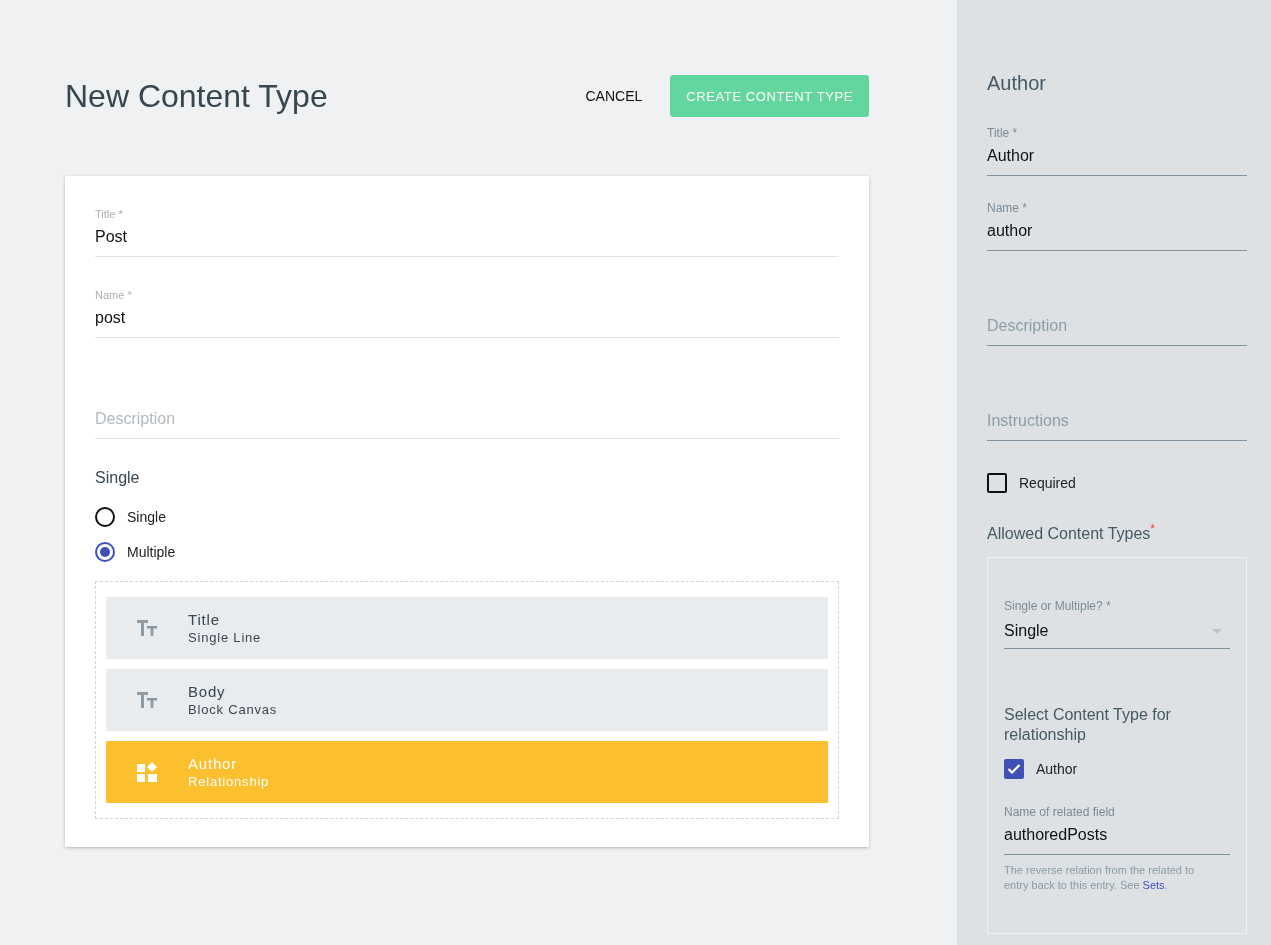 The width and height of the screenshot is (1271, 945). Describe the element at coordinates (151, 551) in the screenshot. I see `option-label: Multiple` at that location.